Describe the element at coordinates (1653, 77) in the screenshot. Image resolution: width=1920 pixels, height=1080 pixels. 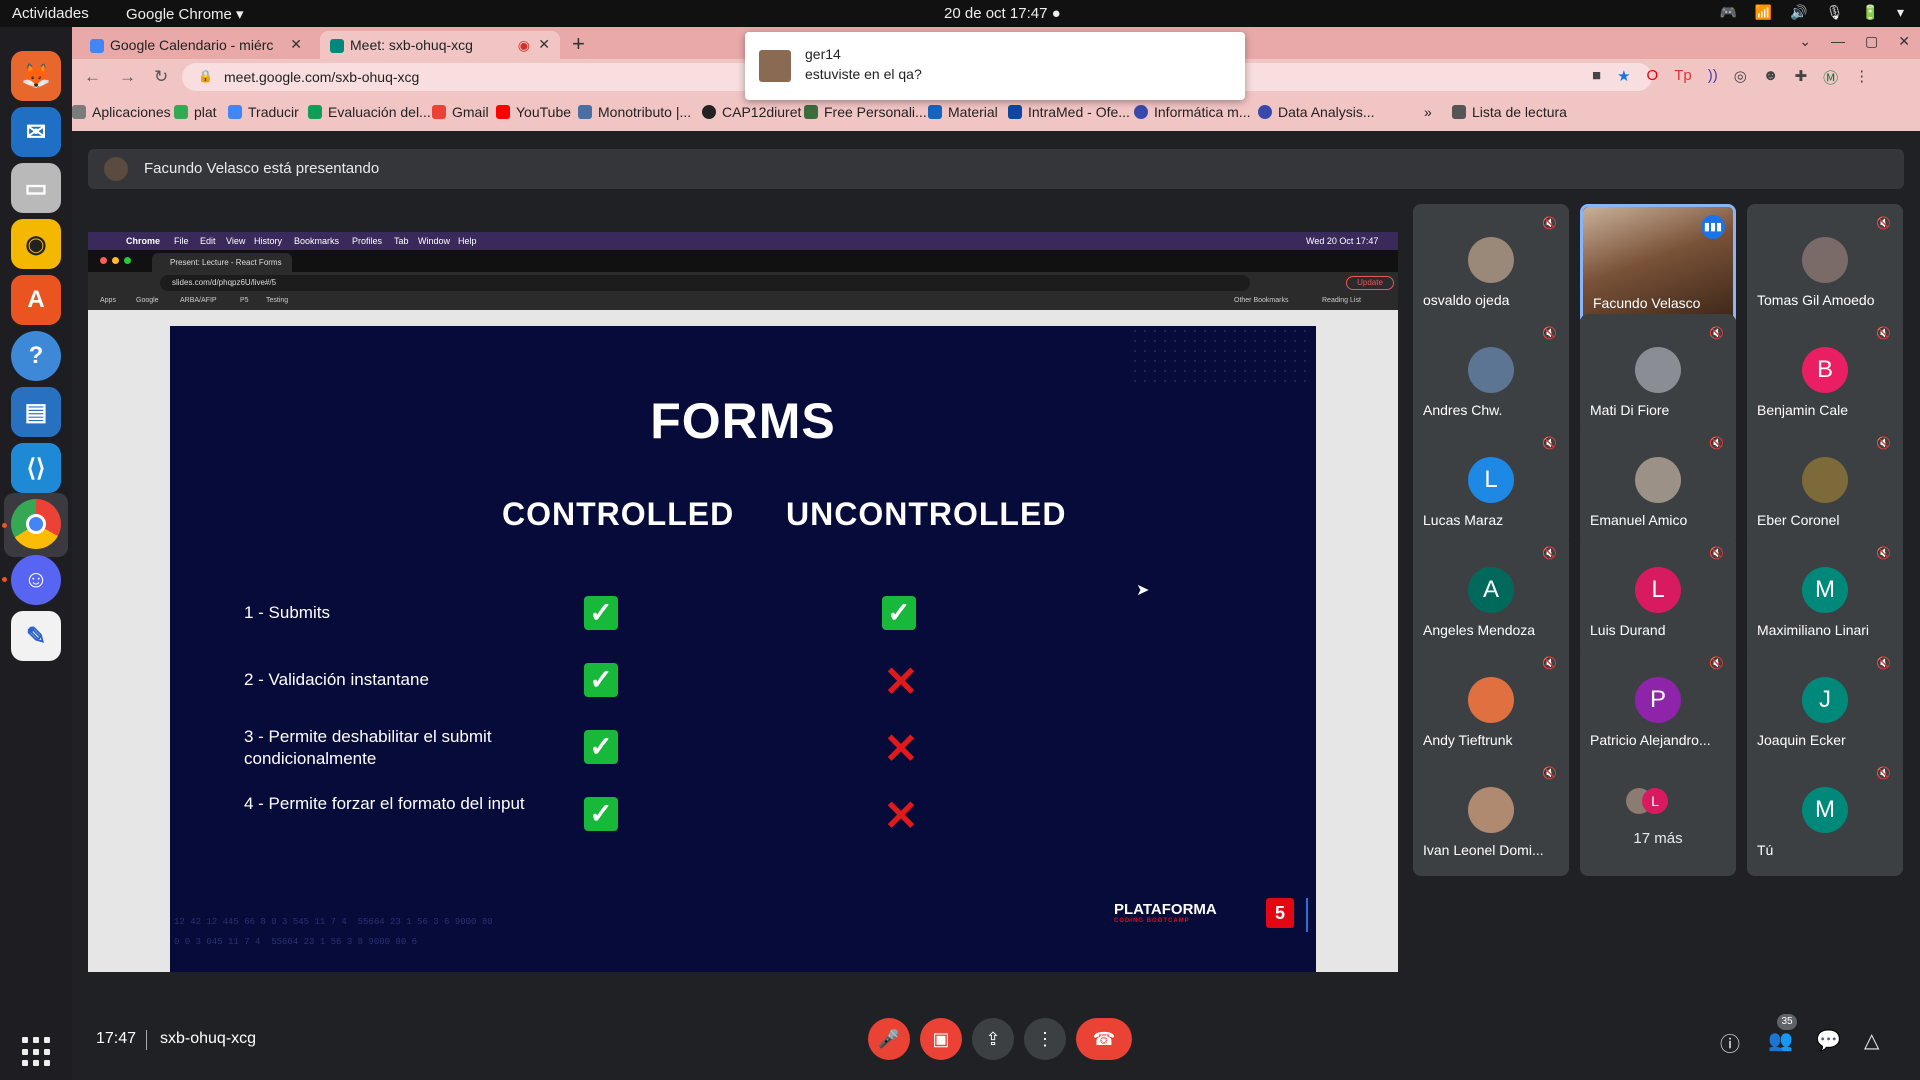
I see `opera-extension-icon: O` at that location.